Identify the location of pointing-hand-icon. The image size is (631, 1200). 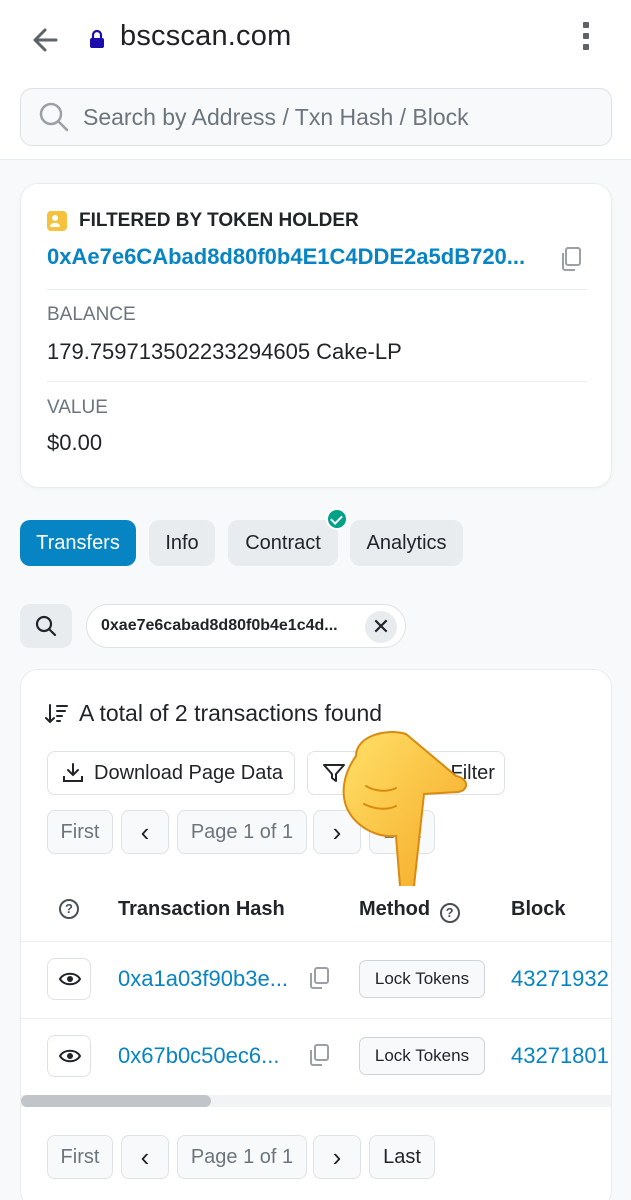
(404, 808).